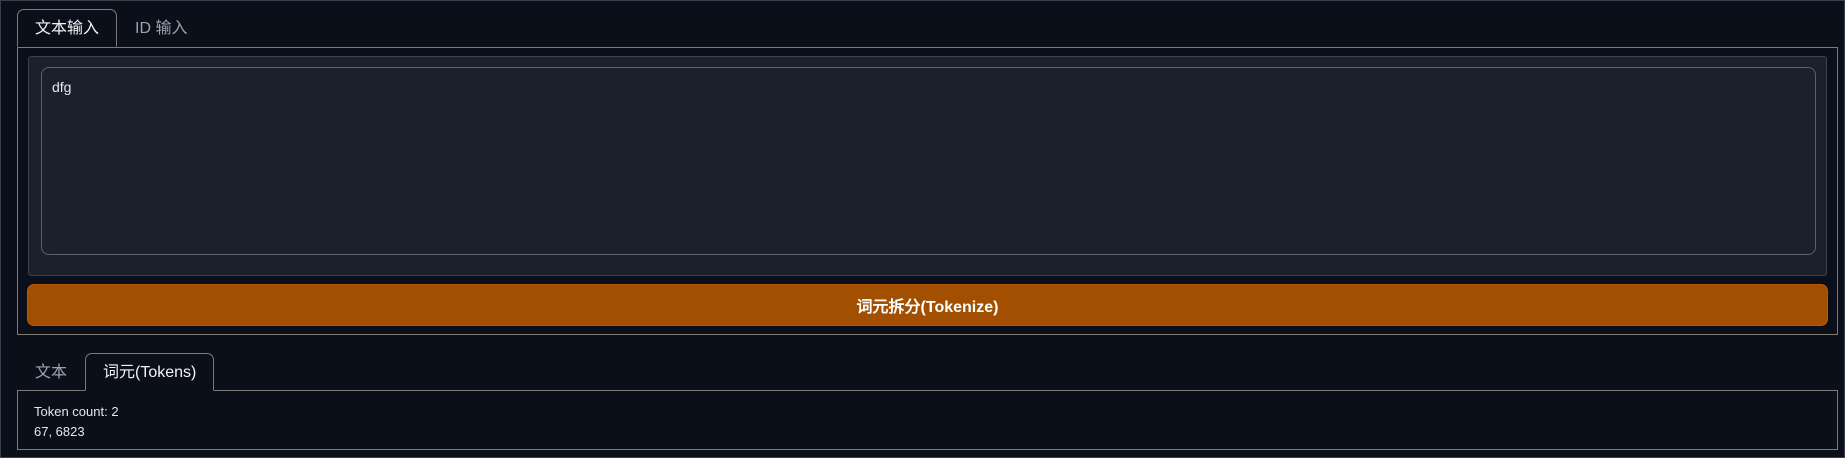  Describe the element at coordinates (150, 372) in the screenshot. I see `tab-tokens-output: 词元(Tokens)` at that location.